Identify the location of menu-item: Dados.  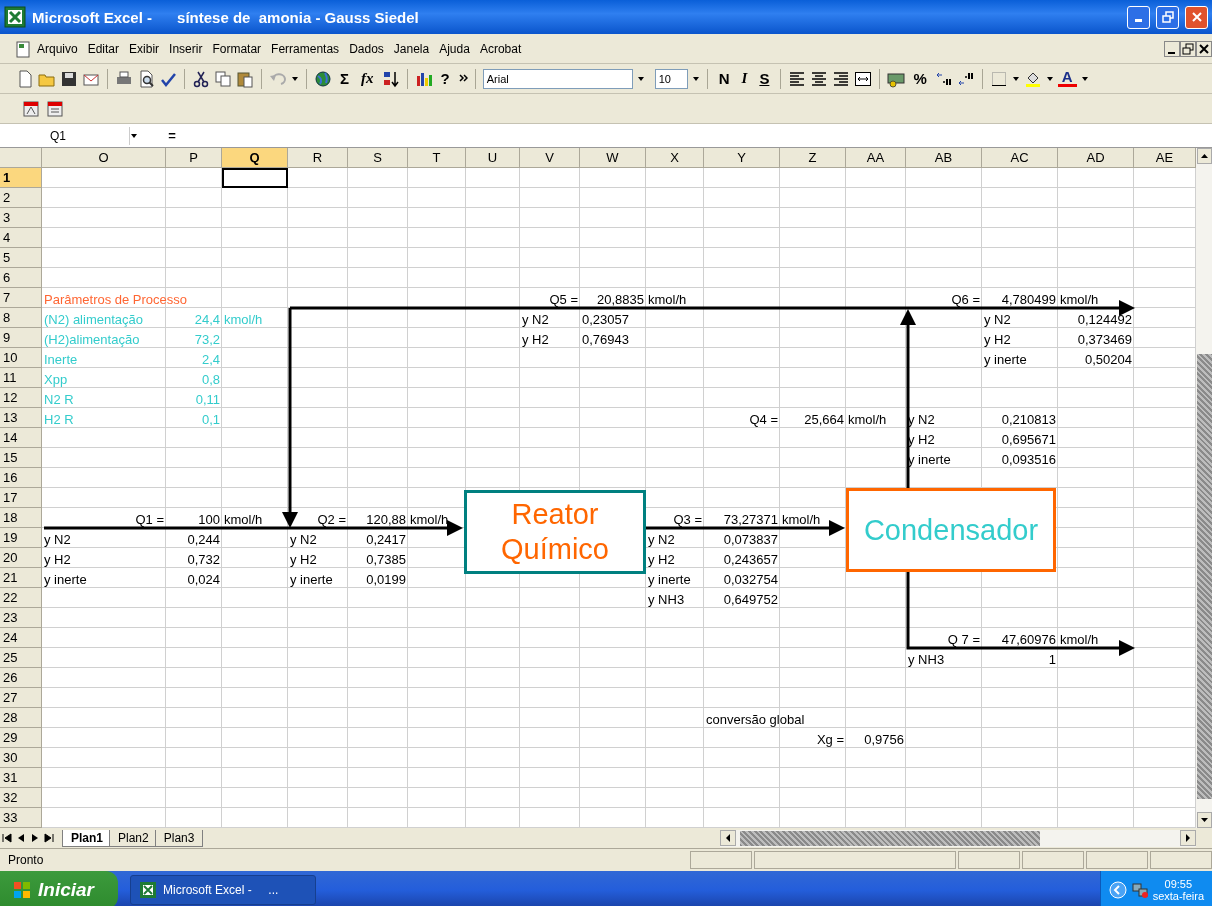
(366, 48).